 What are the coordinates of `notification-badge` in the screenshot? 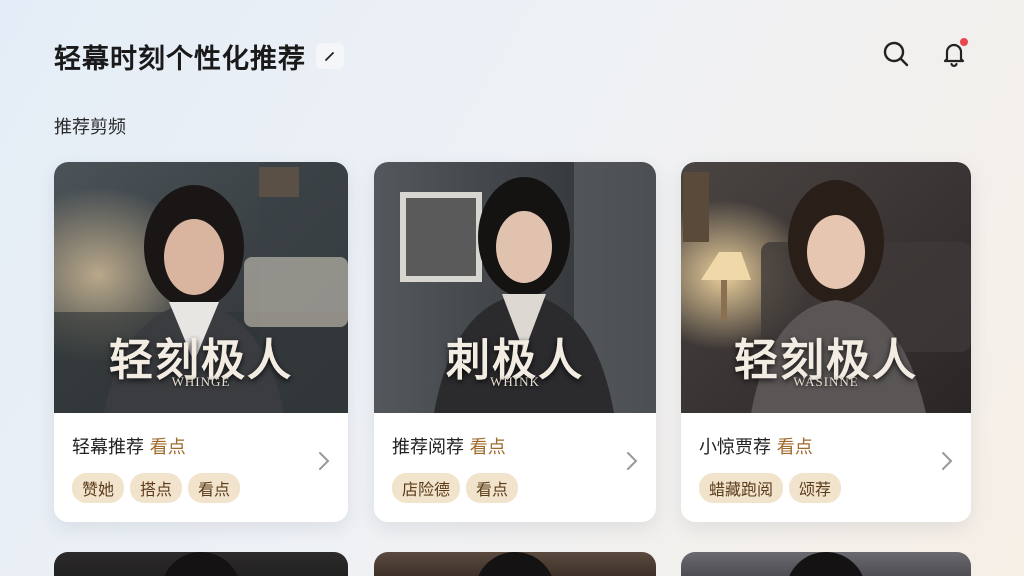 It's located at (964, 42).